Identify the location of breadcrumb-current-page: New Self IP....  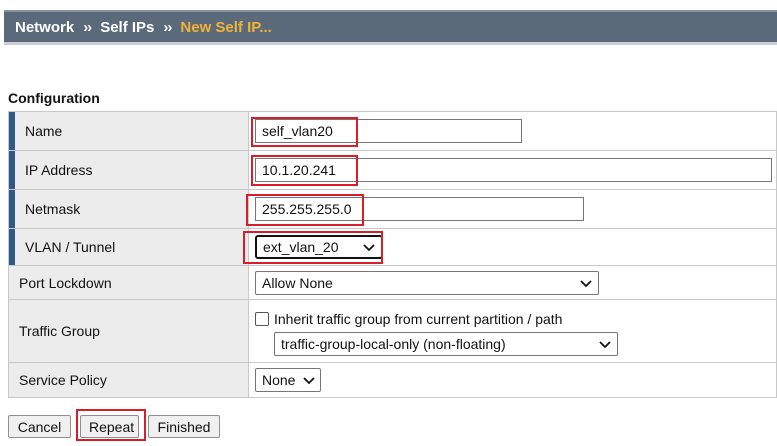
(226, 27).